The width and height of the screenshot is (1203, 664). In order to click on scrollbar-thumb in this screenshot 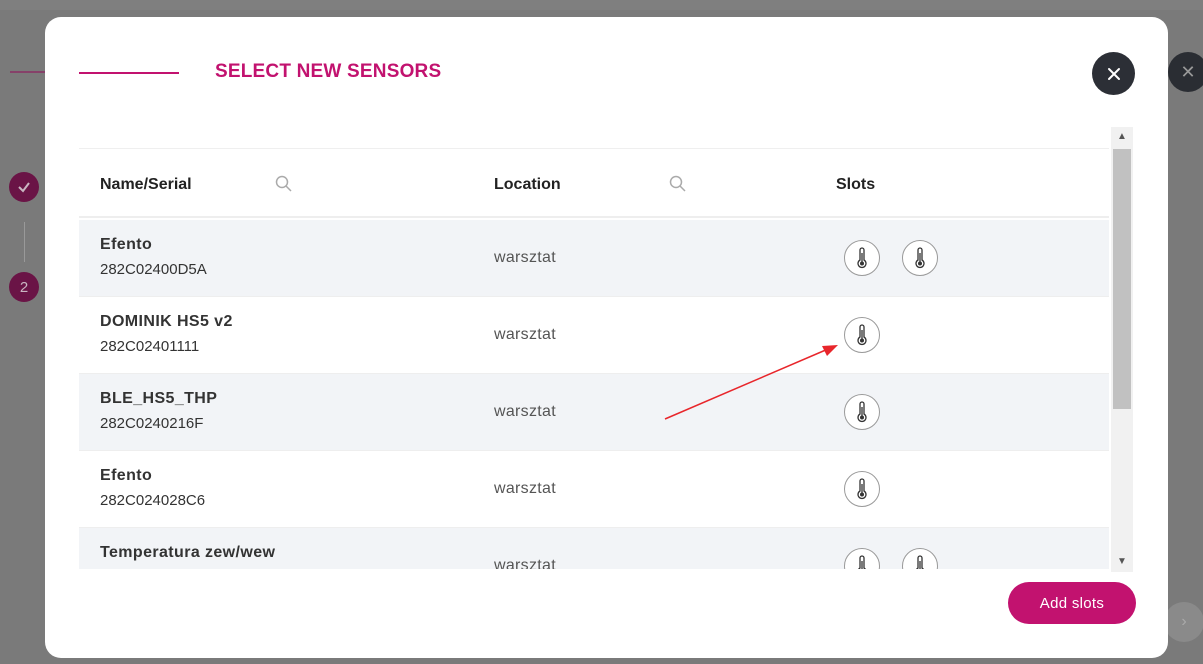, I will do `click(1122, 279)`.